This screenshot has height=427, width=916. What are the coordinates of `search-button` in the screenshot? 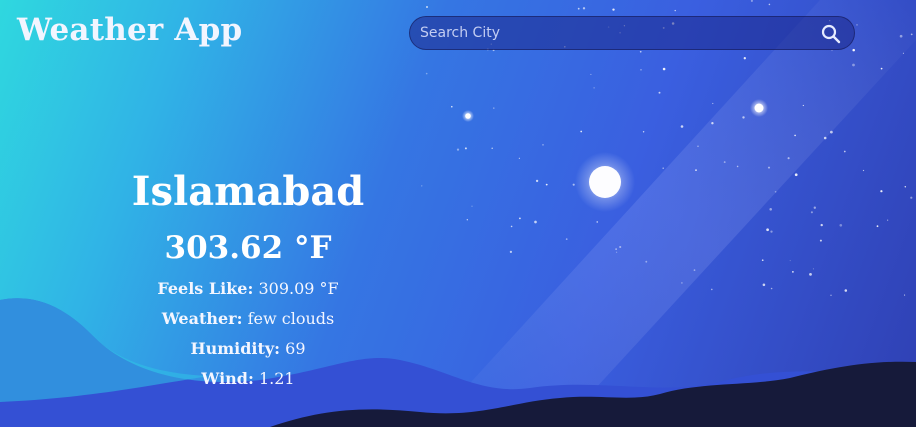 It's located at (831, 34).